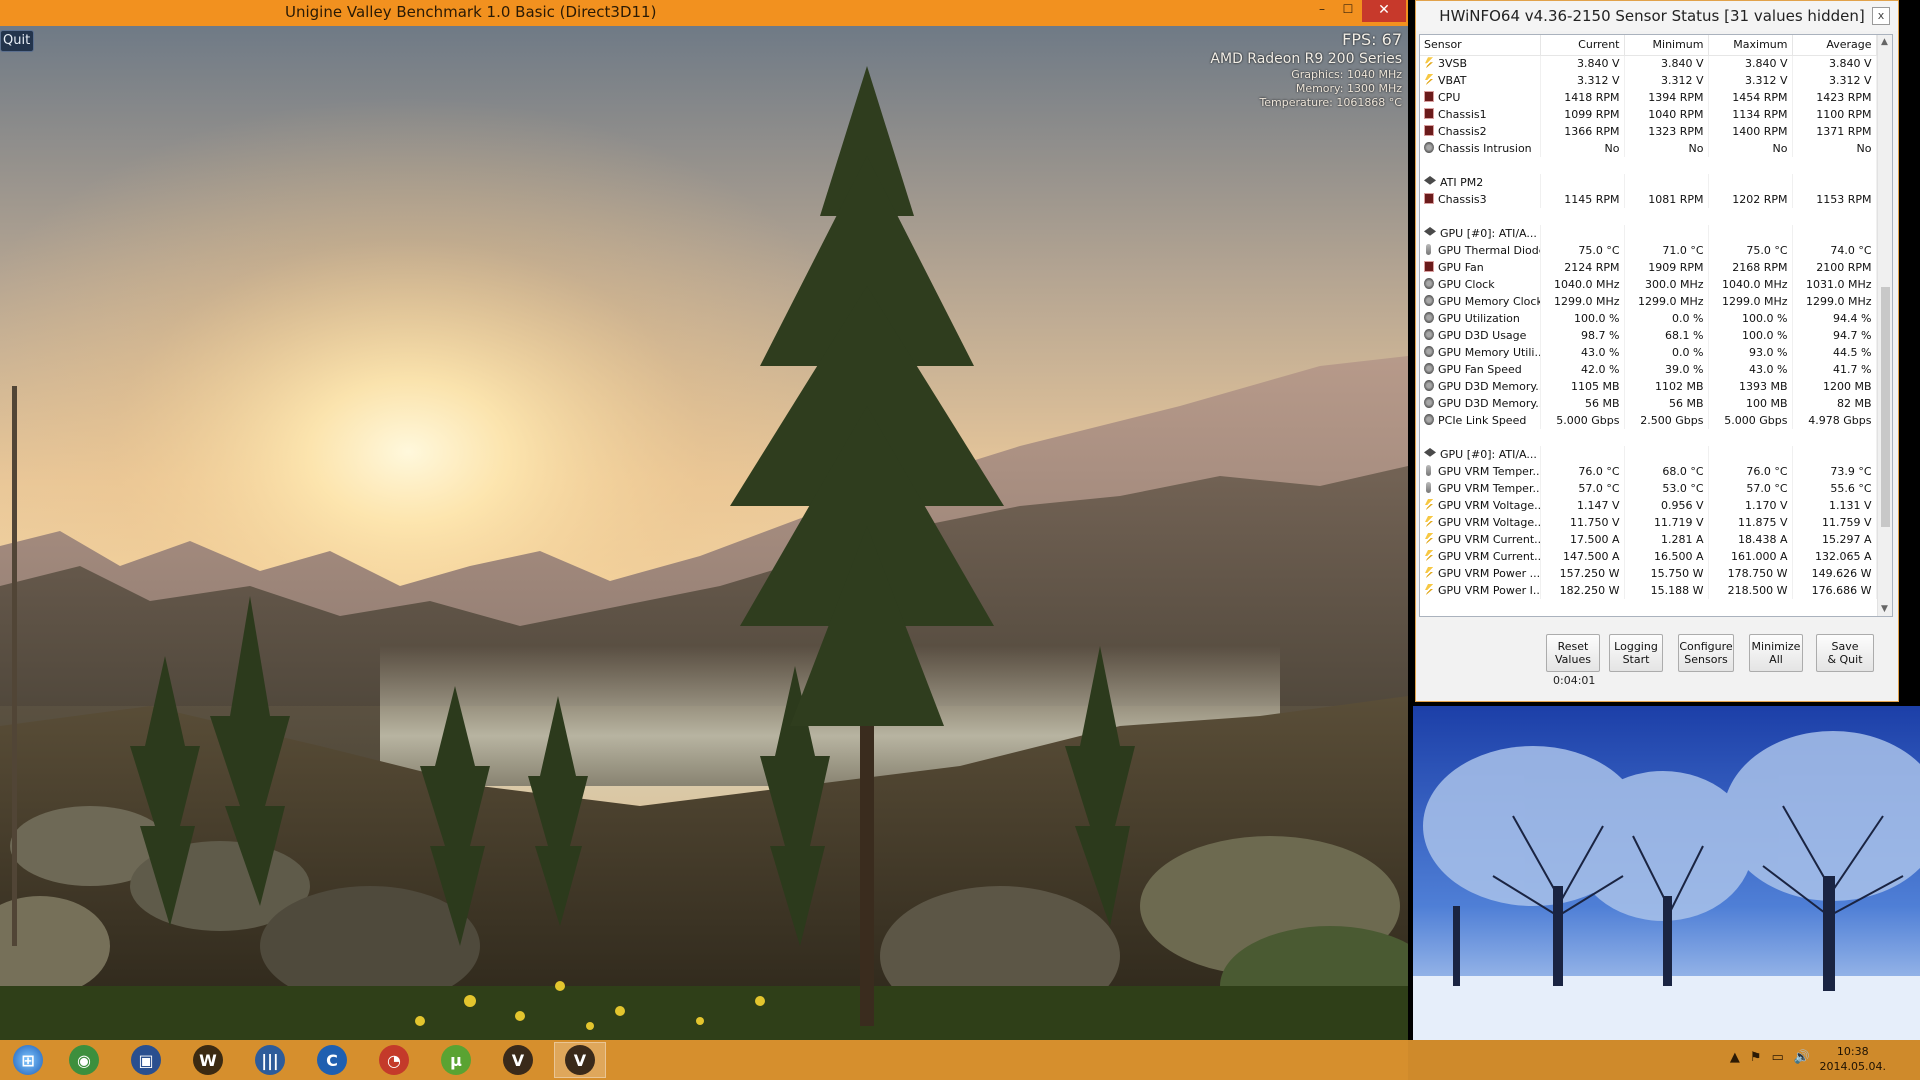  What do you see at coordinates (1885, 407) in the screenshot?
I see `scroll-thumb` at bounding box center [1885, 407].